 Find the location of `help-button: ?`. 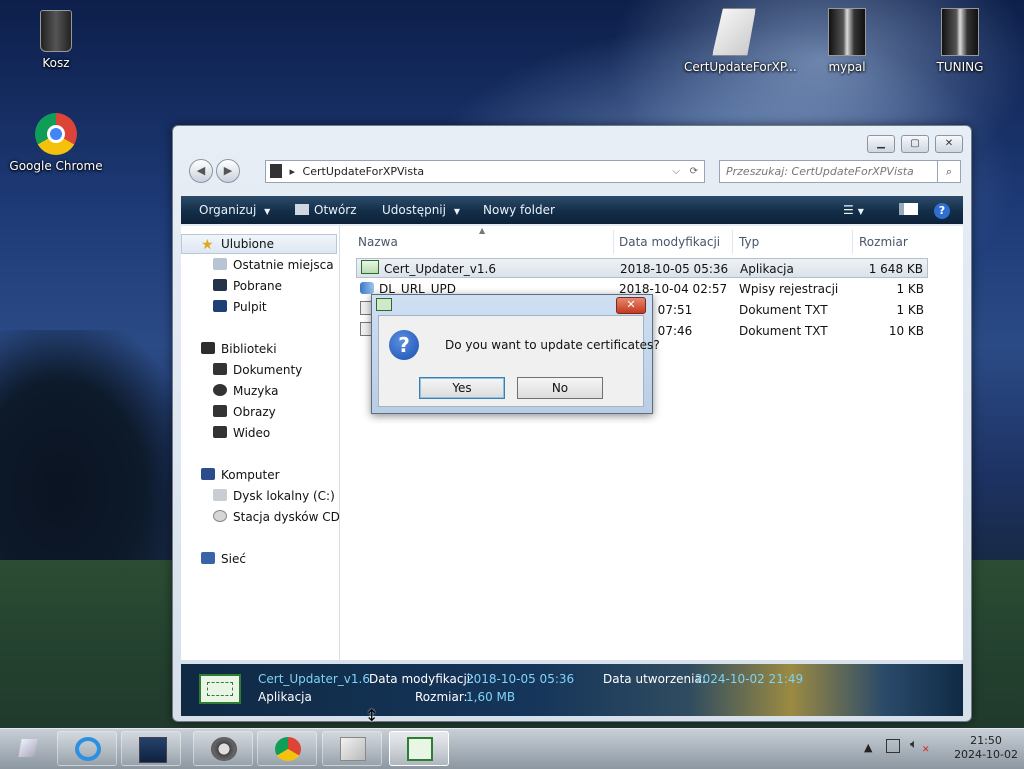

help-button: ? is located at coordinates (942, 210).